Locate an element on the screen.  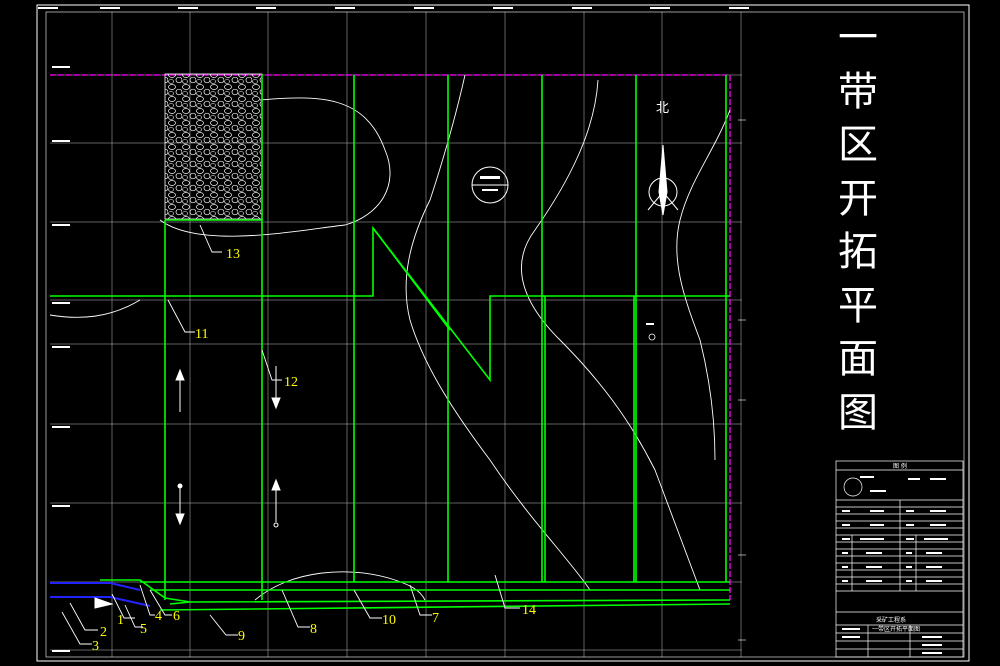
callout-6: 6 is located at coordinates (176, 616).